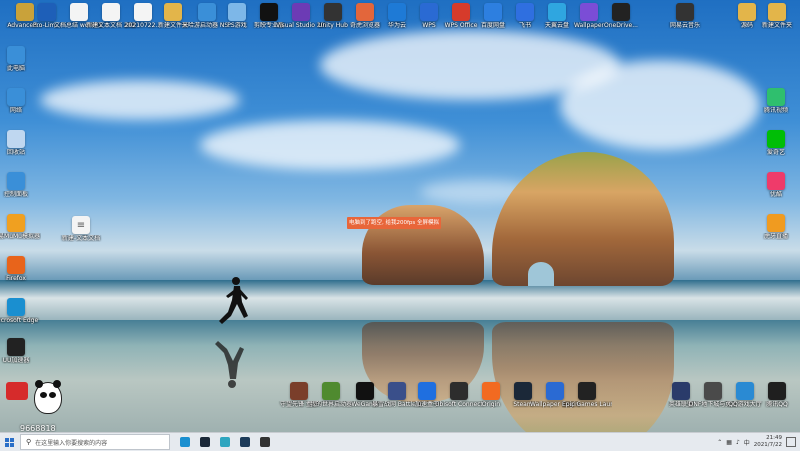 Image resolution: width=800 pixels, height=451 pixels. I want to click on taskbar: ⚲ 在这里输入你要搜索的内容 ⌃ ▦ ♪ 中 21:49 2021/7/22, so click(400, 441).